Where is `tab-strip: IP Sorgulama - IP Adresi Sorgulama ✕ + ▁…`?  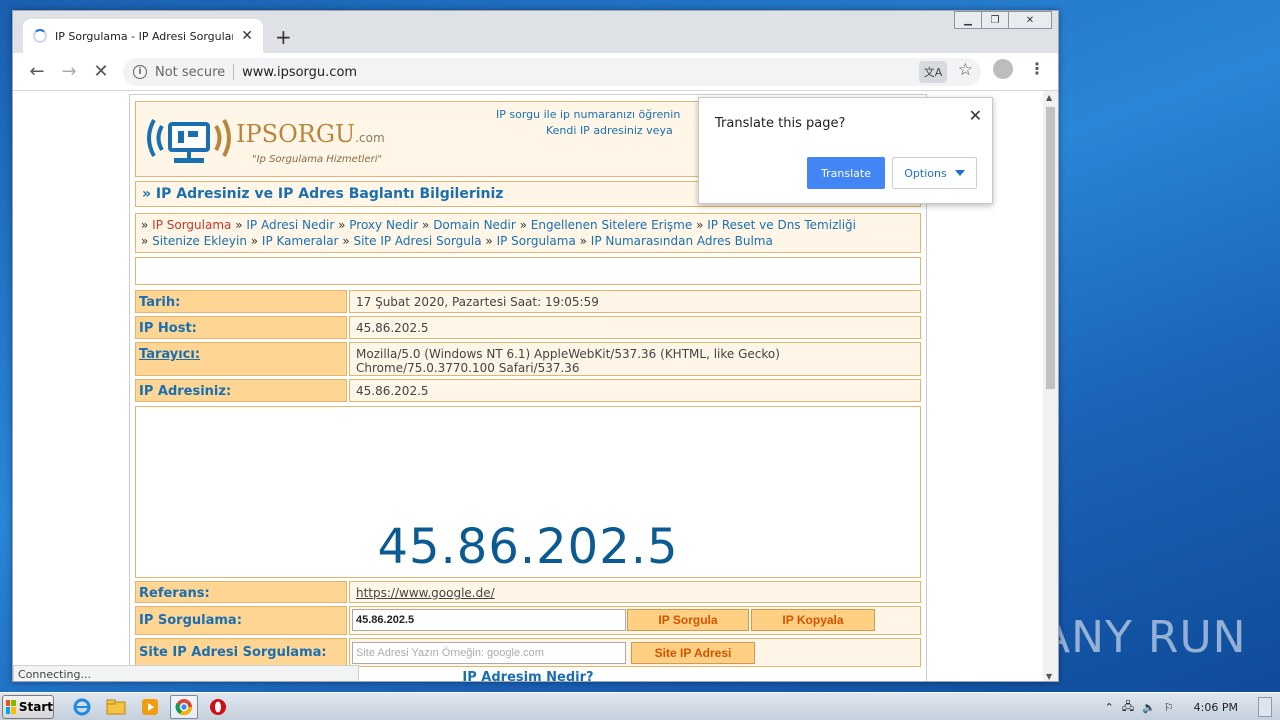 tab-strip: IP Sorgulama - IP Adresi Sorgulama ✕ + ▁… is located at coordinates (535, 32).